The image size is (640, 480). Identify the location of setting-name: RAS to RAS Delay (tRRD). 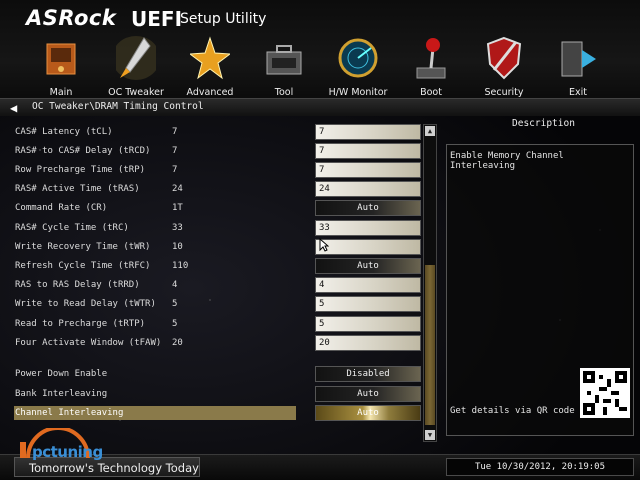
(77, 285).